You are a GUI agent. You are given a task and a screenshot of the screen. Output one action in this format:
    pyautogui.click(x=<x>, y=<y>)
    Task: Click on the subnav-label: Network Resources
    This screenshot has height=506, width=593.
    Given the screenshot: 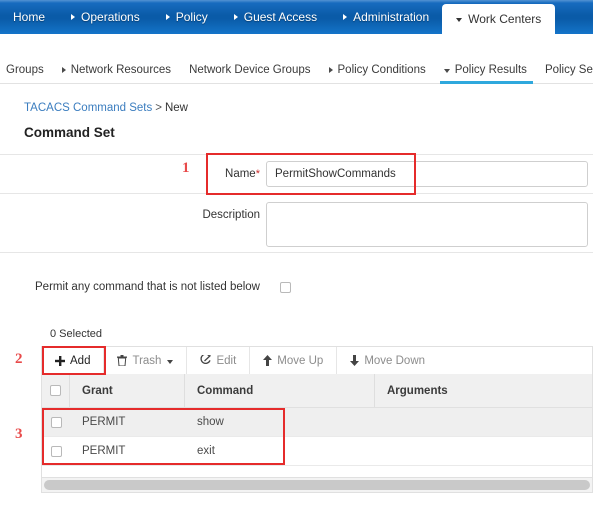 What is the action you would take?
    pyautogui.click(x=121, y=70)
    